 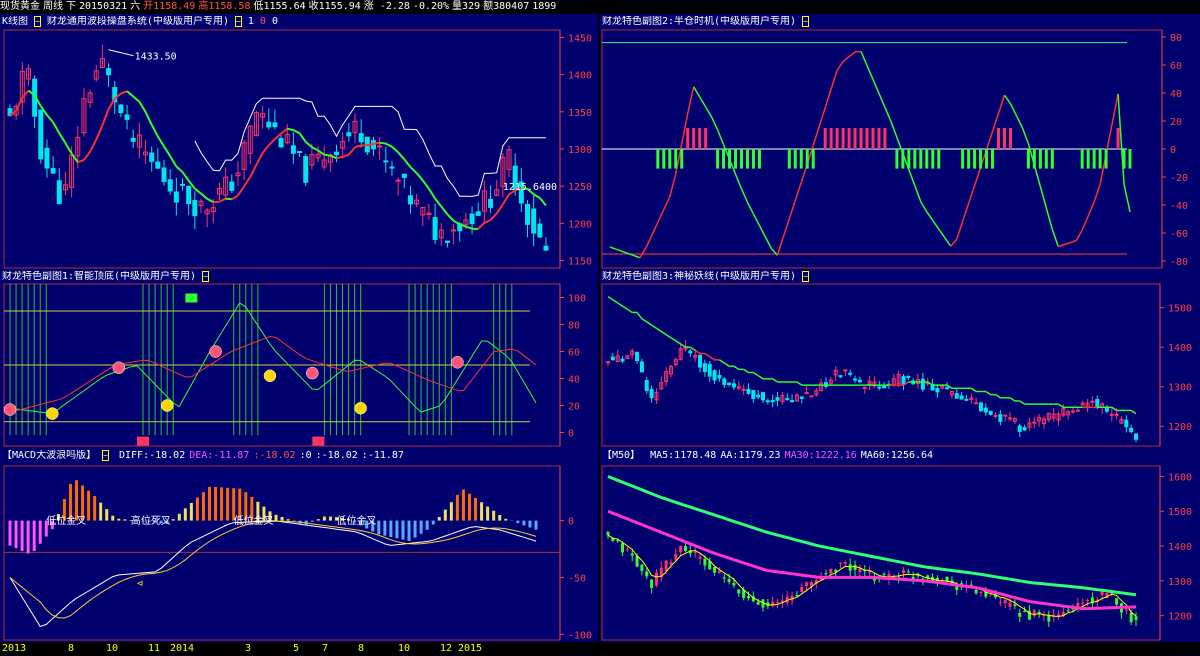 What do you see at coordinates (105, 455) in the screenshot?
I see `macd-toggle-icon: −` at bounding box center [105, 455].